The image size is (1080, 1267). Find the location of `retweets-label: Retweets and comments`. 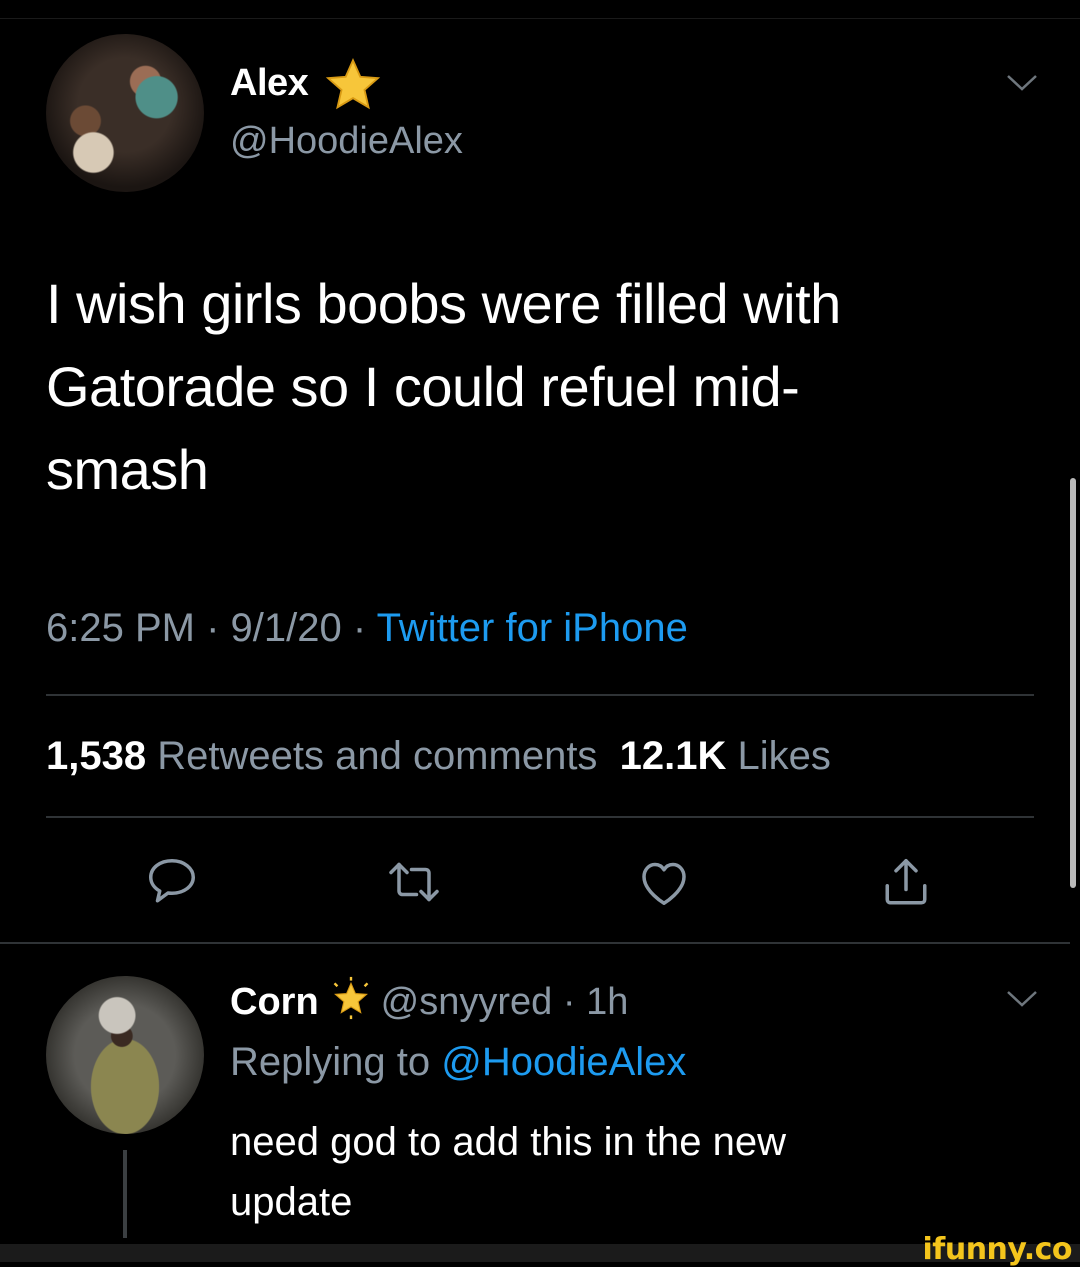

retweets-label: Retweets and comments is located at coordinates (377, 756).